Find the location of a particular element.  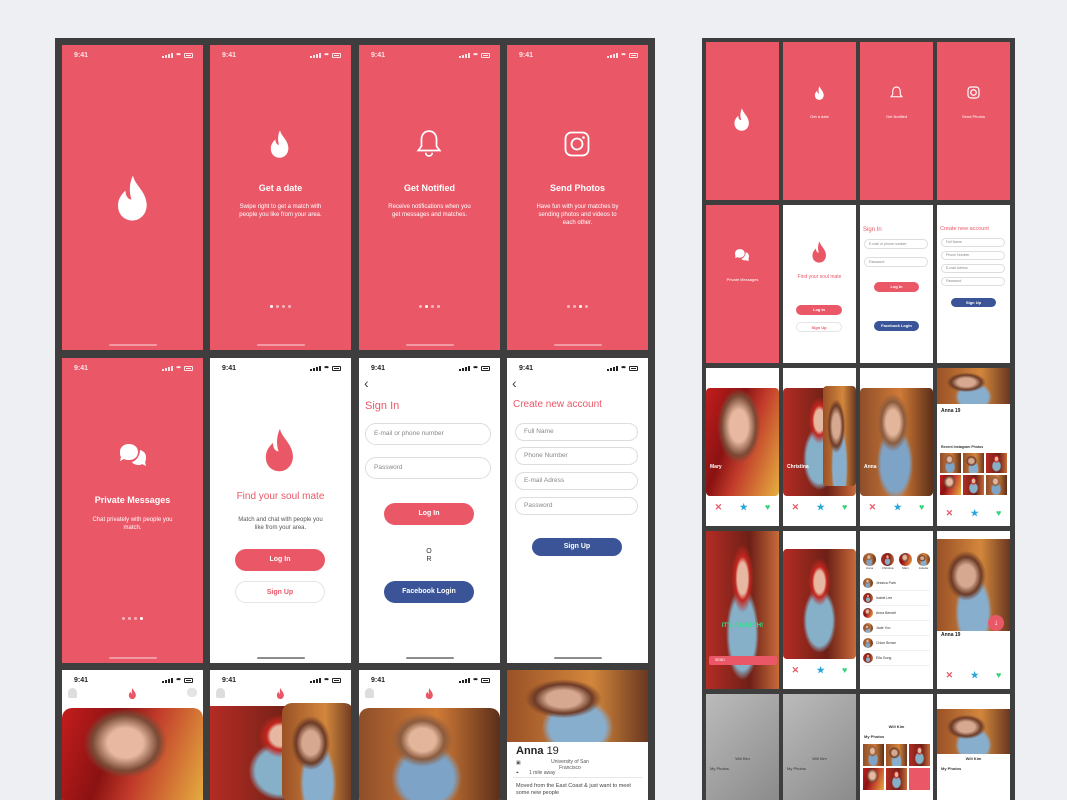

onboard-title: Get a date is located at coordinates (280, 188).